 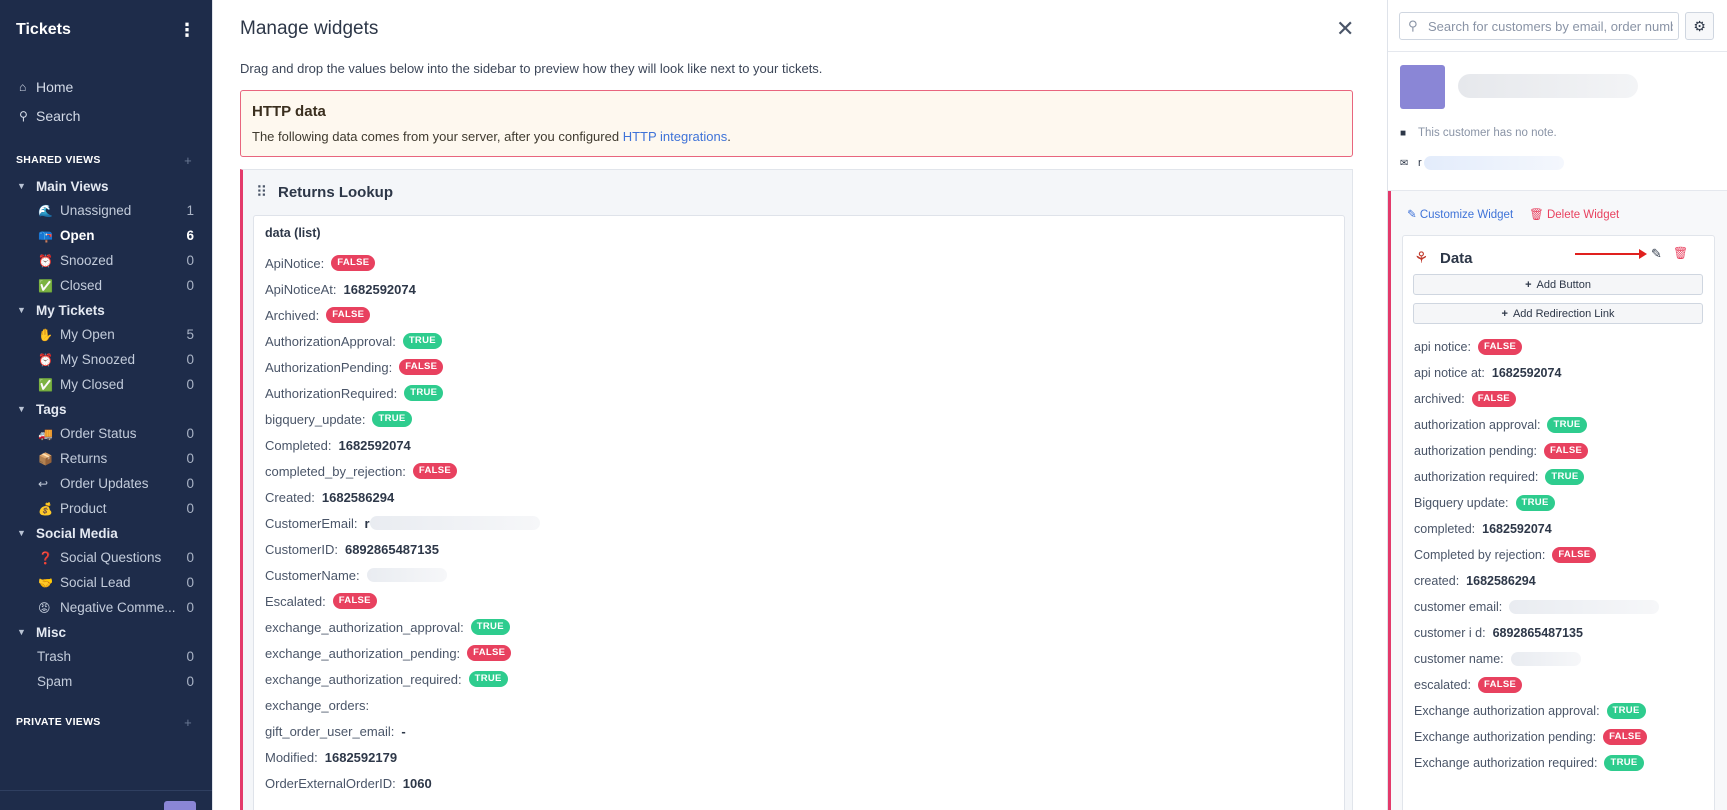 I want to click on data-field-row: completed: 1682592074, so click(x=1564, y=529).